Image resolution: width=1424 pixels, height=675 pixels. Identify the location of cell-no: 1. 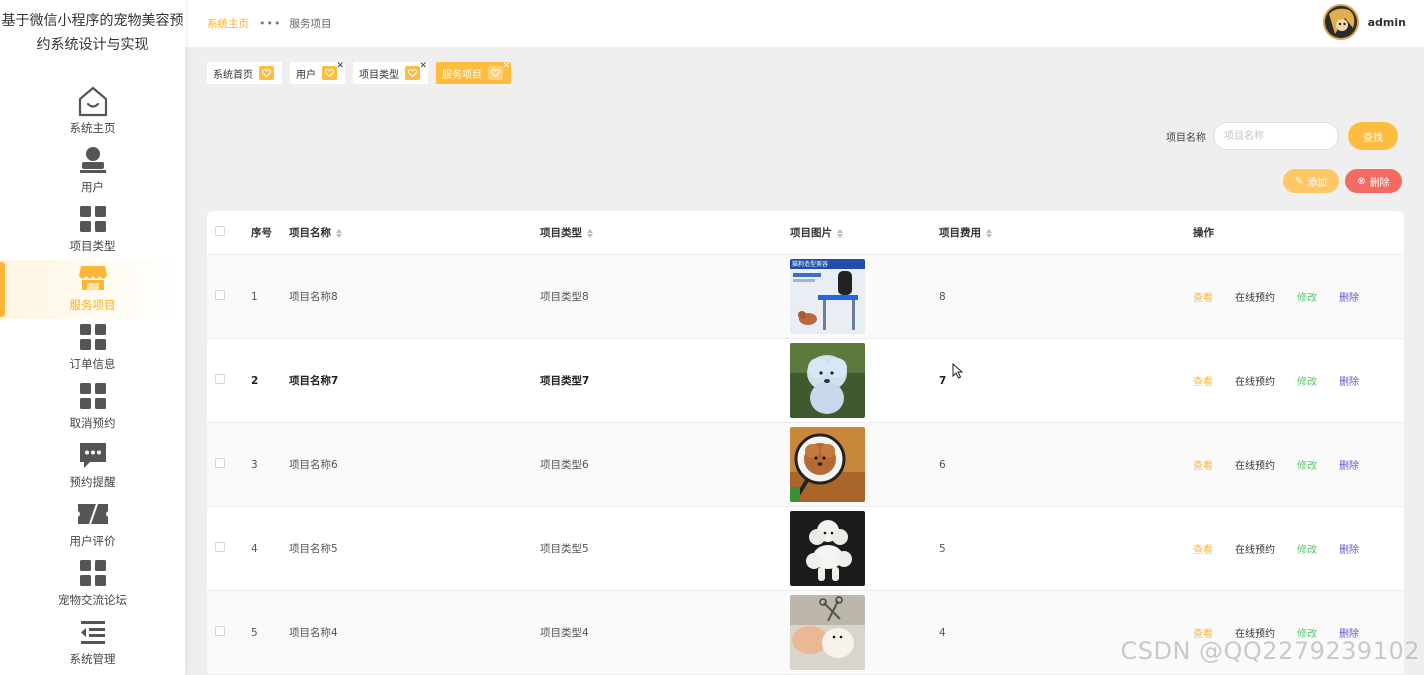
(254, 296).